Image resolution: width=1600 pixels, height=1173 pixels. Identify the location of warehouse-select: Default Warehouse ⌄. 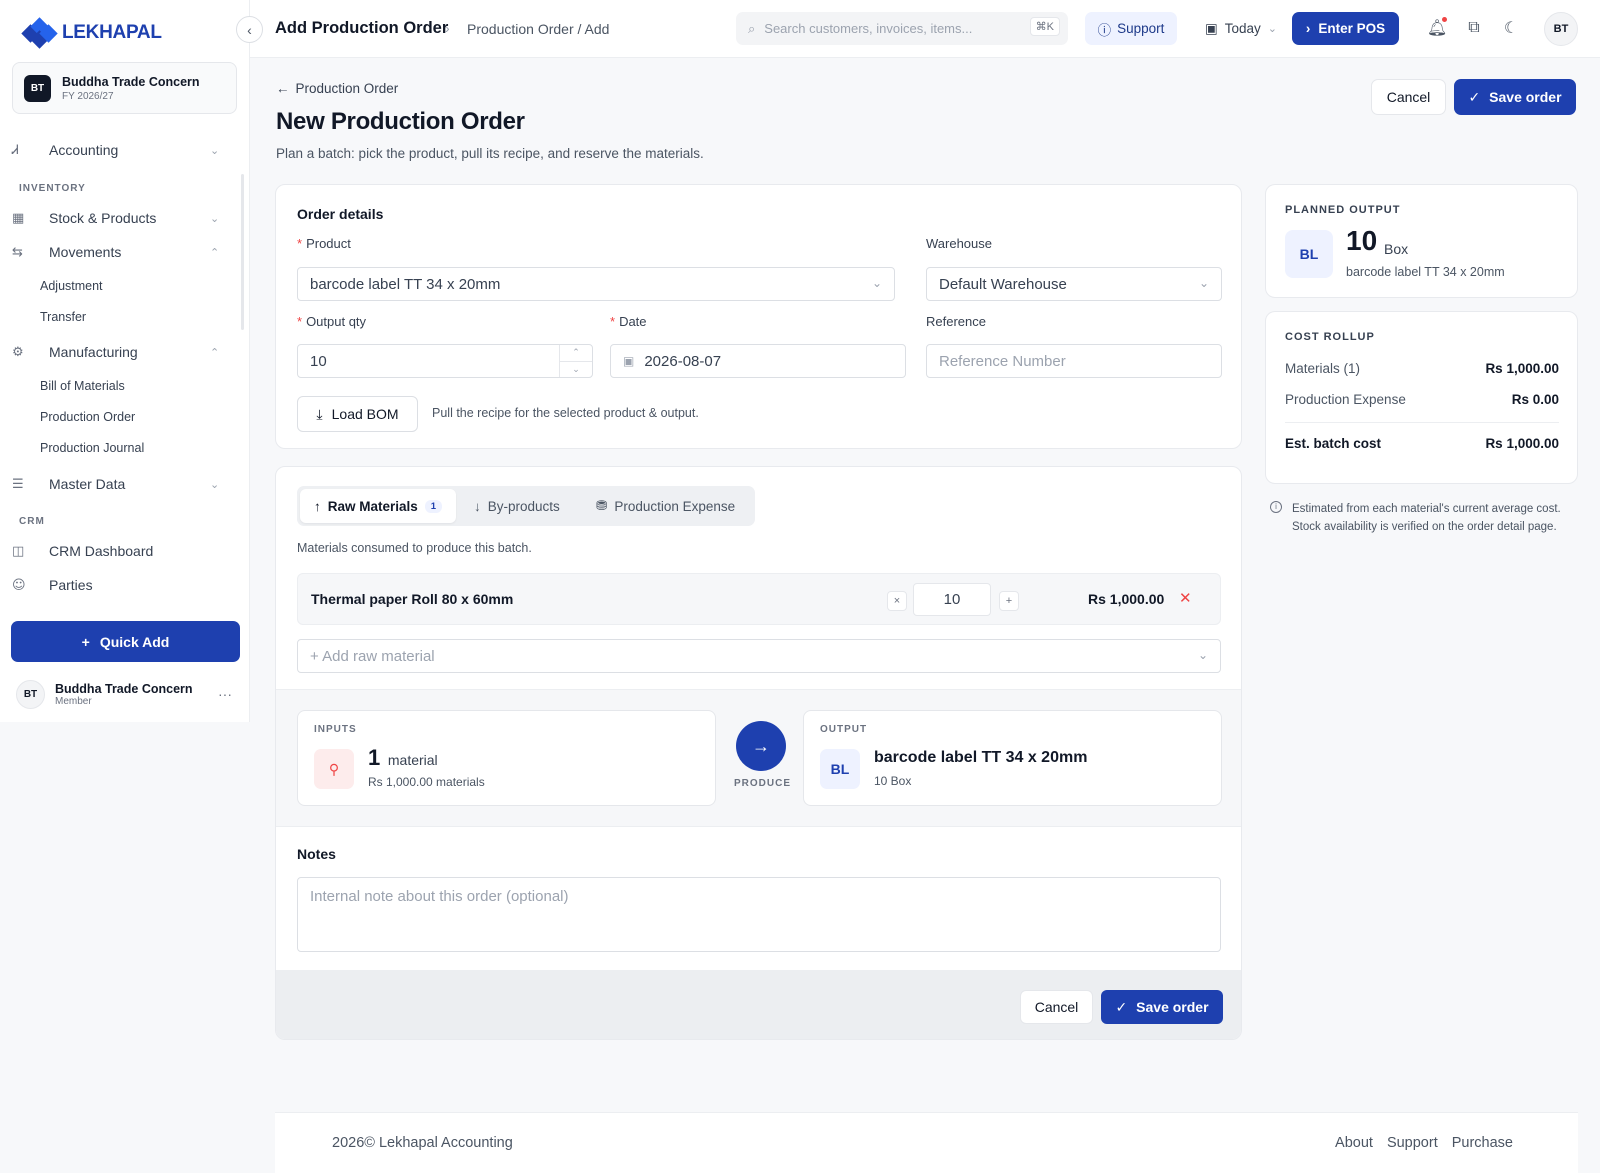
(1074, 284).